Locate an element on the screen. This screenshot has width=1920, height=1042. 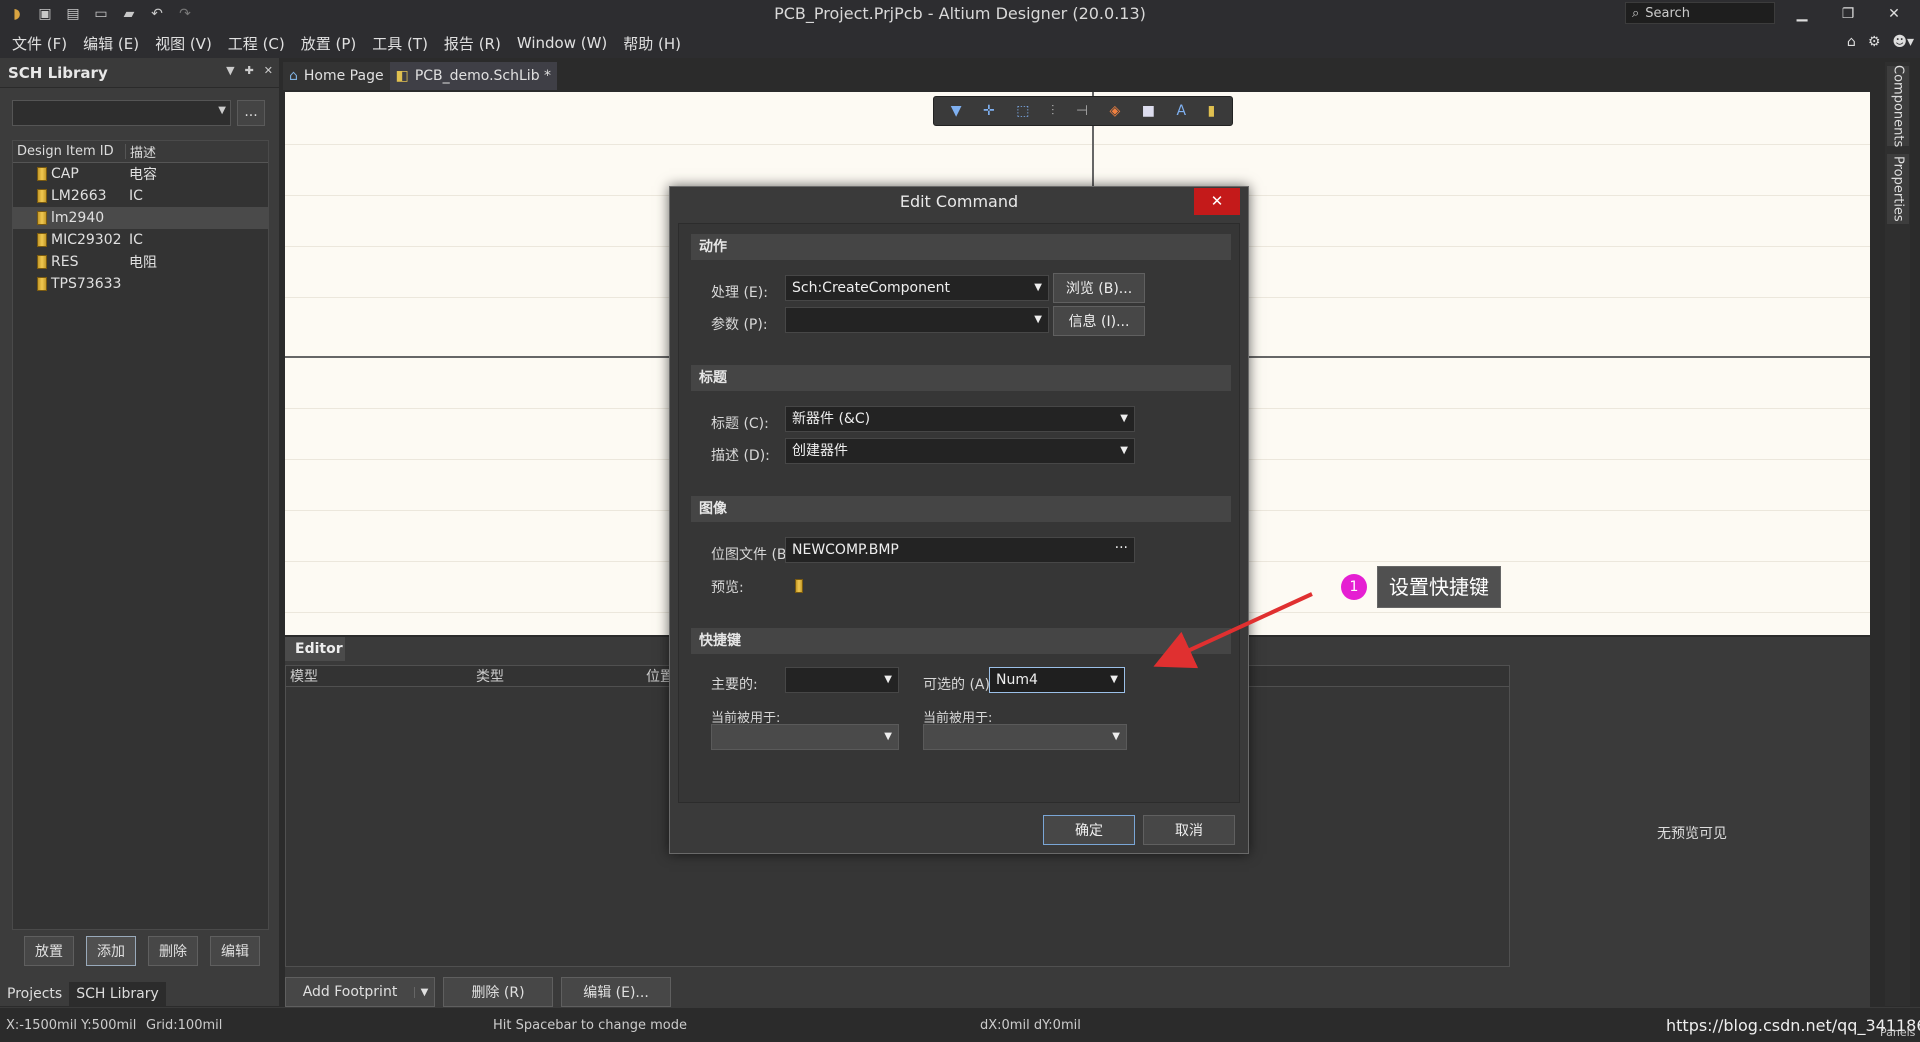
edit-button: 编辑 is located at coordinates (235, 951).